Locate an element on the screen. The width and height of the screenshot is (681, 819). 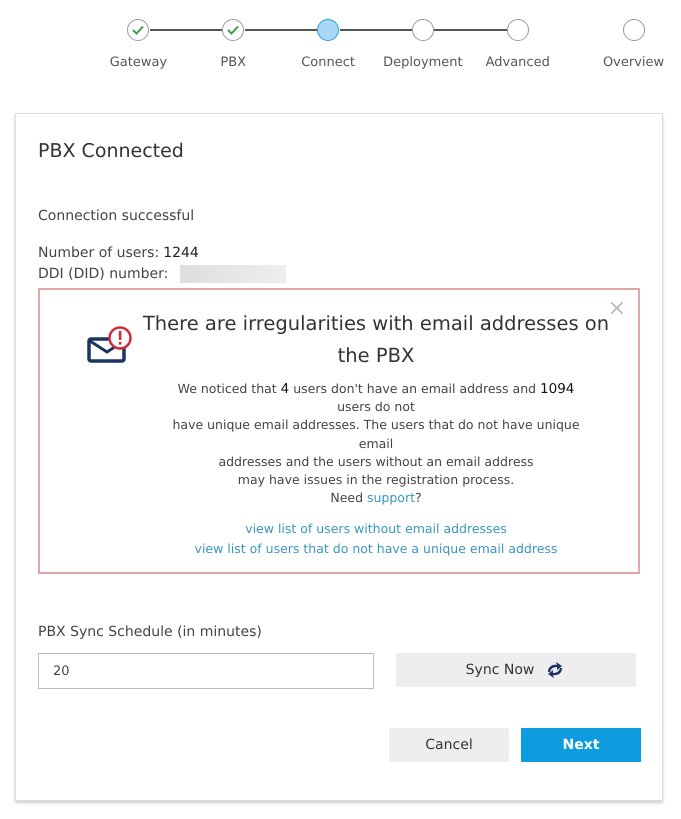
user-list-link: view list of users without email addresses is located at coordinates (376, 528).